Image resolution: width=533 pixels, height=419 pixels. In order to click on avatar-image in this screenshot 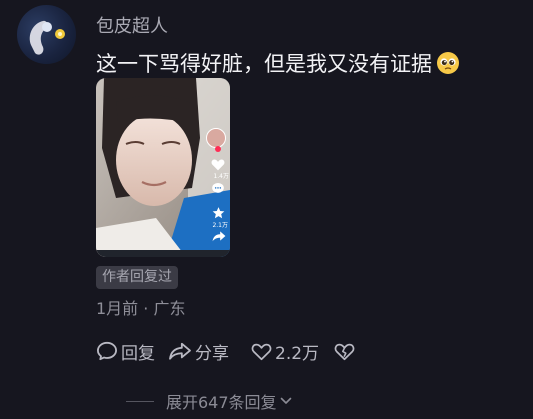, I will do `click(47, 37)`.